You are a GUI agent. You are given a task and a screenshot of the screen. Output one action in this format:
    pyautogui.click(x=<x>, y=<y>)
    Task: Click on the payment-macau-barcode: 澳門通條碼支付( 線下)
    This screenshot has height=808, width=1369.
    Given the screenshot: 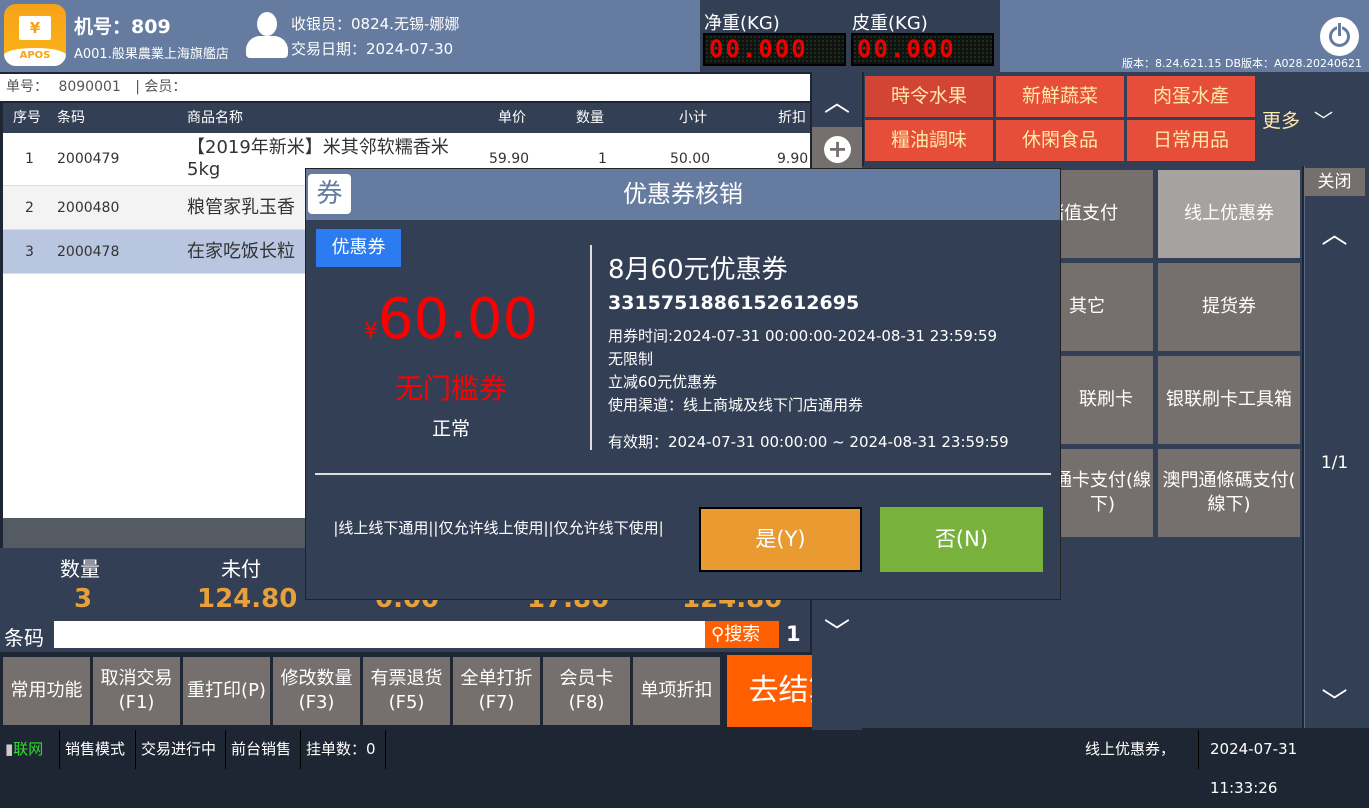 What is the action you would take?
    pyautogui.click(x=1229, y=493)
    